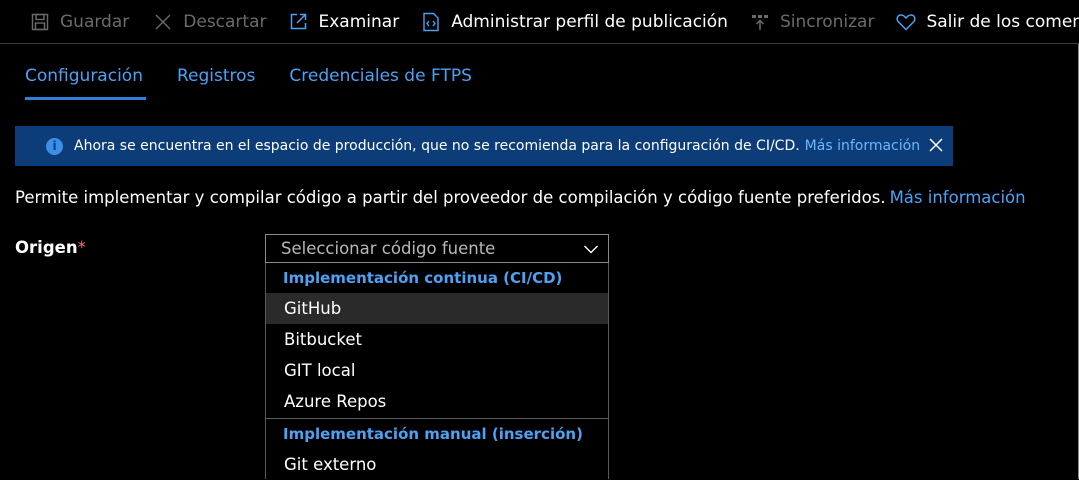  What do you see at coordinates (906, 22) in the screenshot?
I see `heart-icon` at bounding box center [906, 22].